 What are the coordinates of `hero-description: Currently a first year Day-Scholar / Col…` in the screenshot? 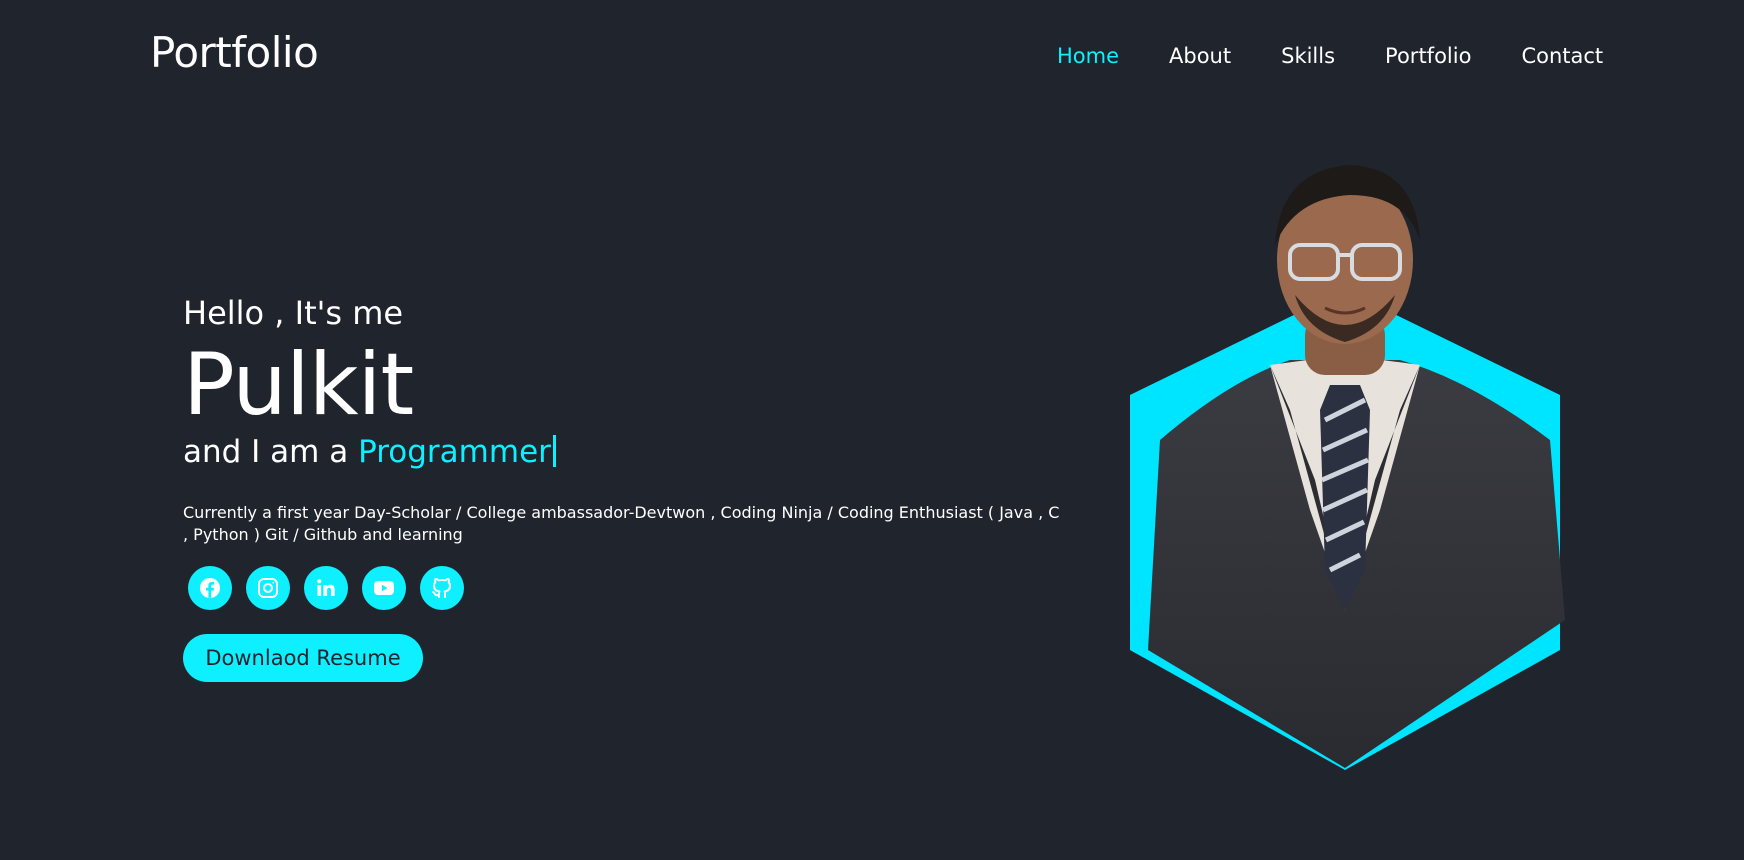 It's located at (621, 523).